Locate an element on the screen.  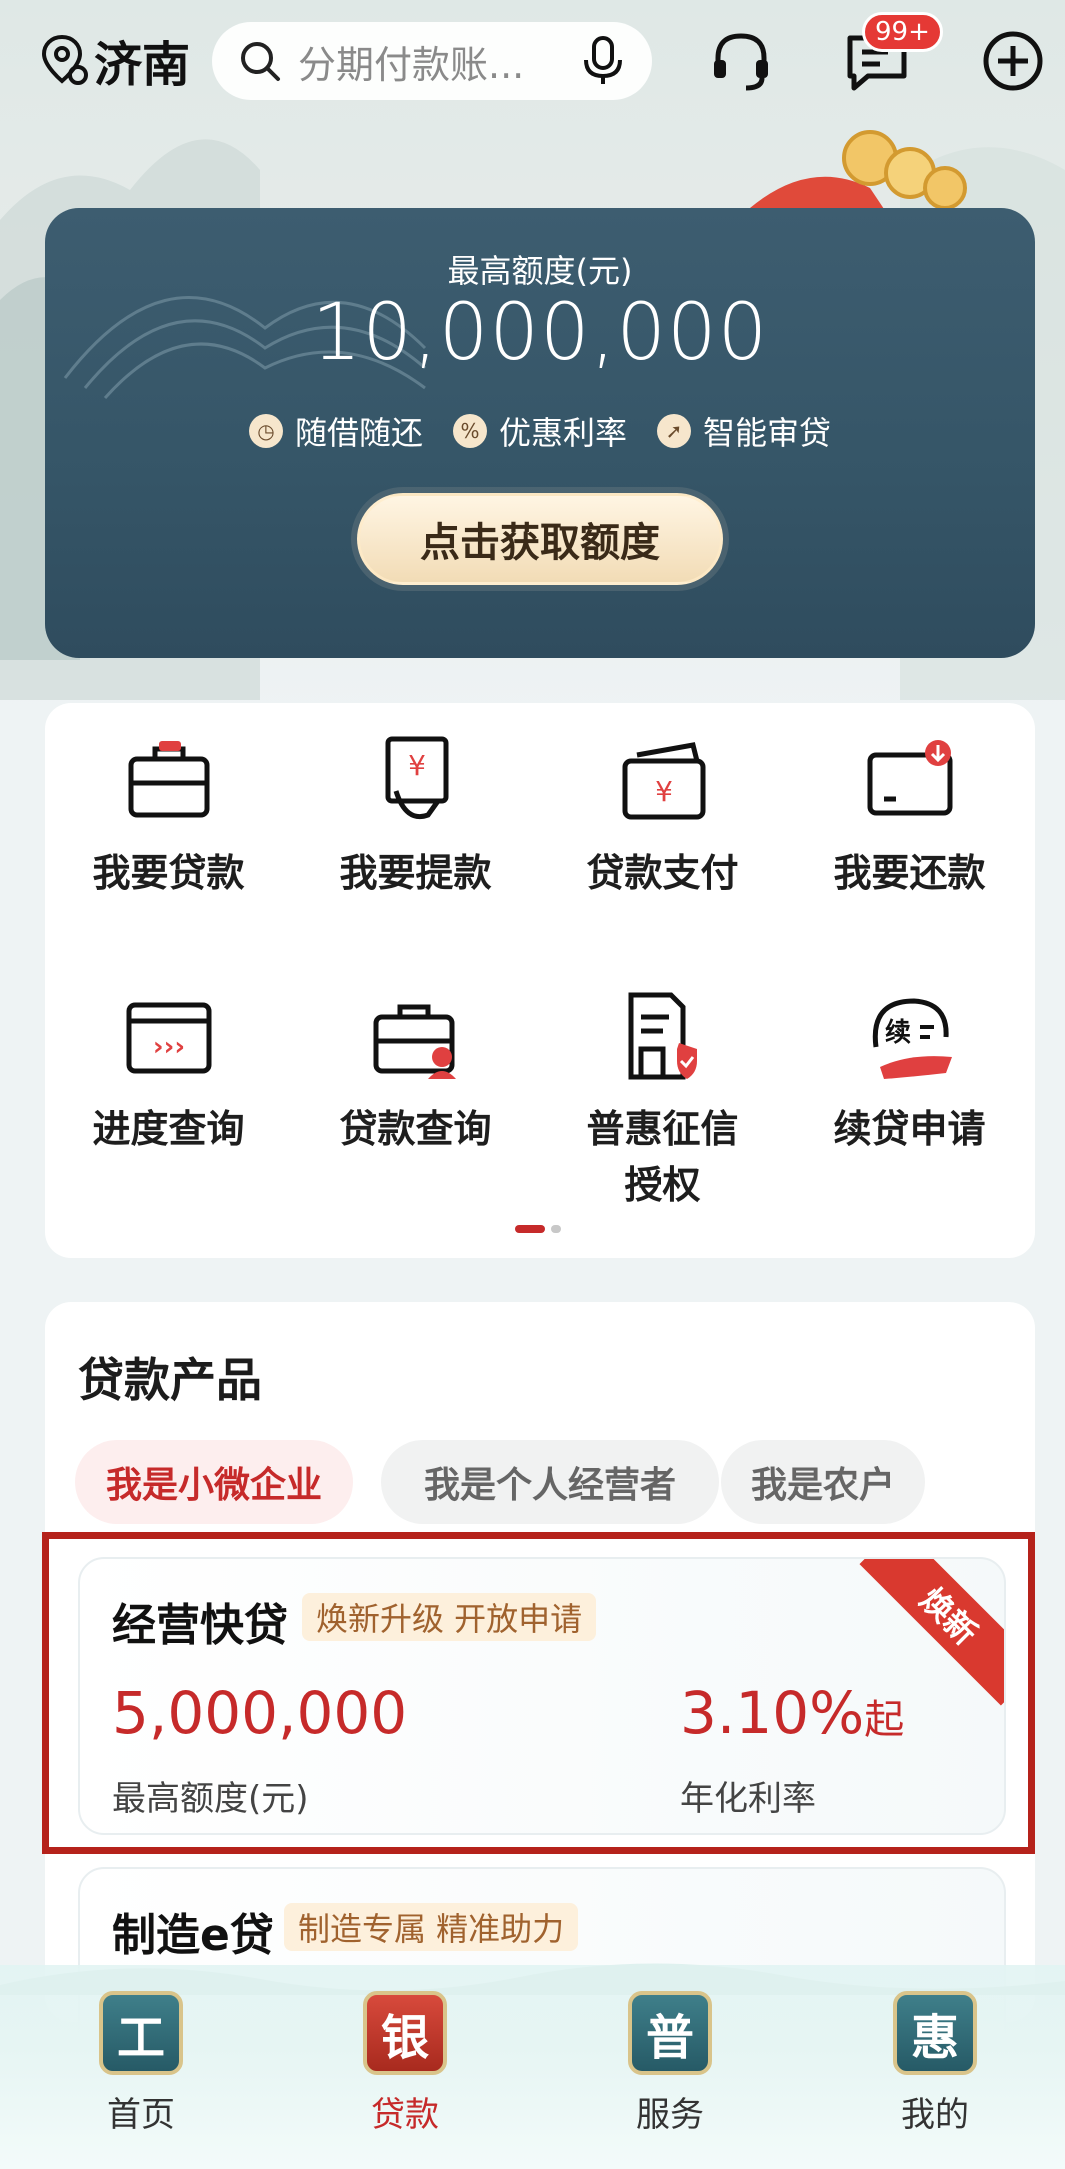
feature-item: ➚ 智能审贷 is located at coordinates (744, 431).